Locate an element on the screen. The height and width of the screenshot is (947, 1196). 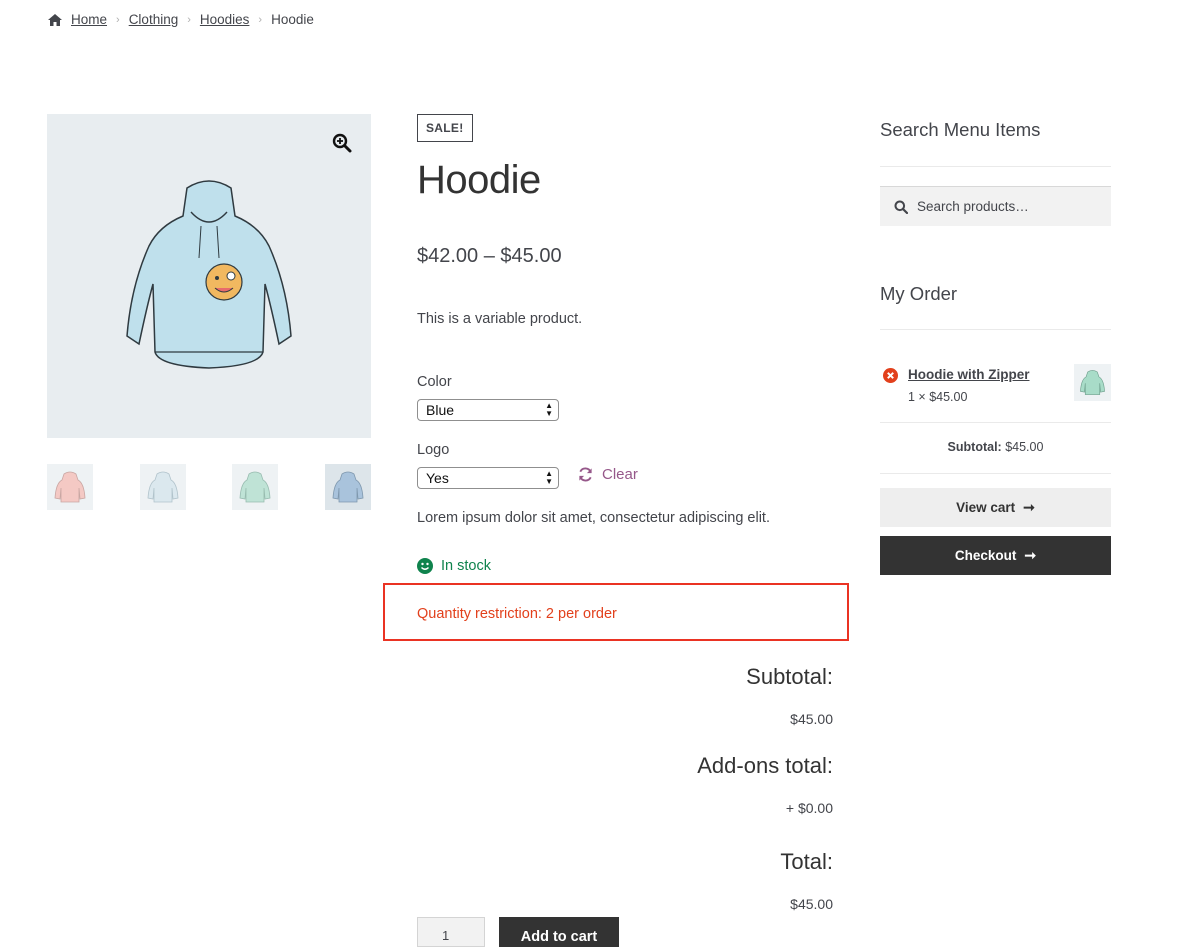
total-value: $45.00 is located at coordinates (811, 904).